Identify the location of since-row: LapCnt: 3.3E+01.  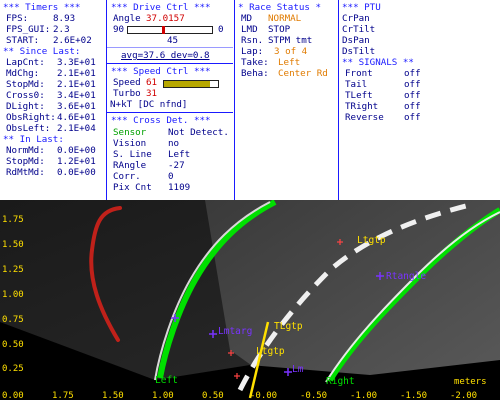
(53, 62).